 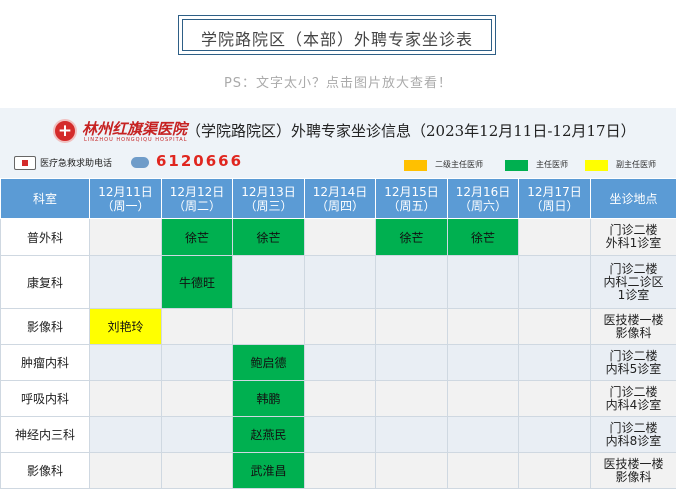 I want to click on location-cell: 医技楼一楼 影像科, so click(x=633, y=326).